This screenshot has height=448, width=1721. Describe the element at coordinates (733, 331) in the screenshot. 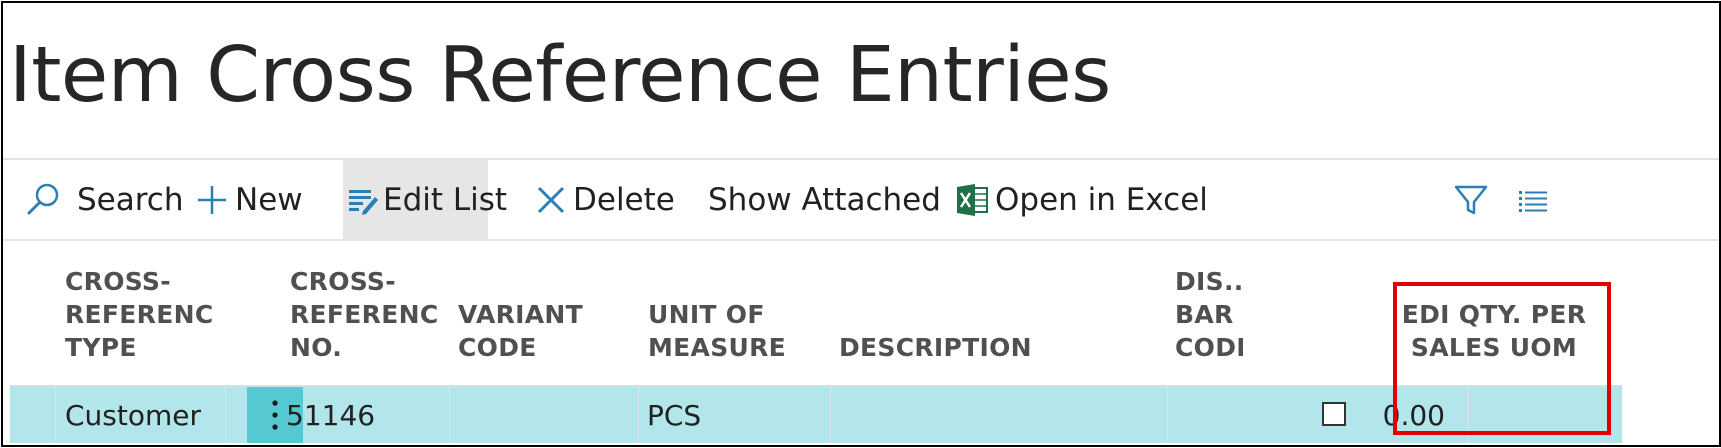

I see `column-header-unit-of-measure: UNIT OF MEASURE` at that location.